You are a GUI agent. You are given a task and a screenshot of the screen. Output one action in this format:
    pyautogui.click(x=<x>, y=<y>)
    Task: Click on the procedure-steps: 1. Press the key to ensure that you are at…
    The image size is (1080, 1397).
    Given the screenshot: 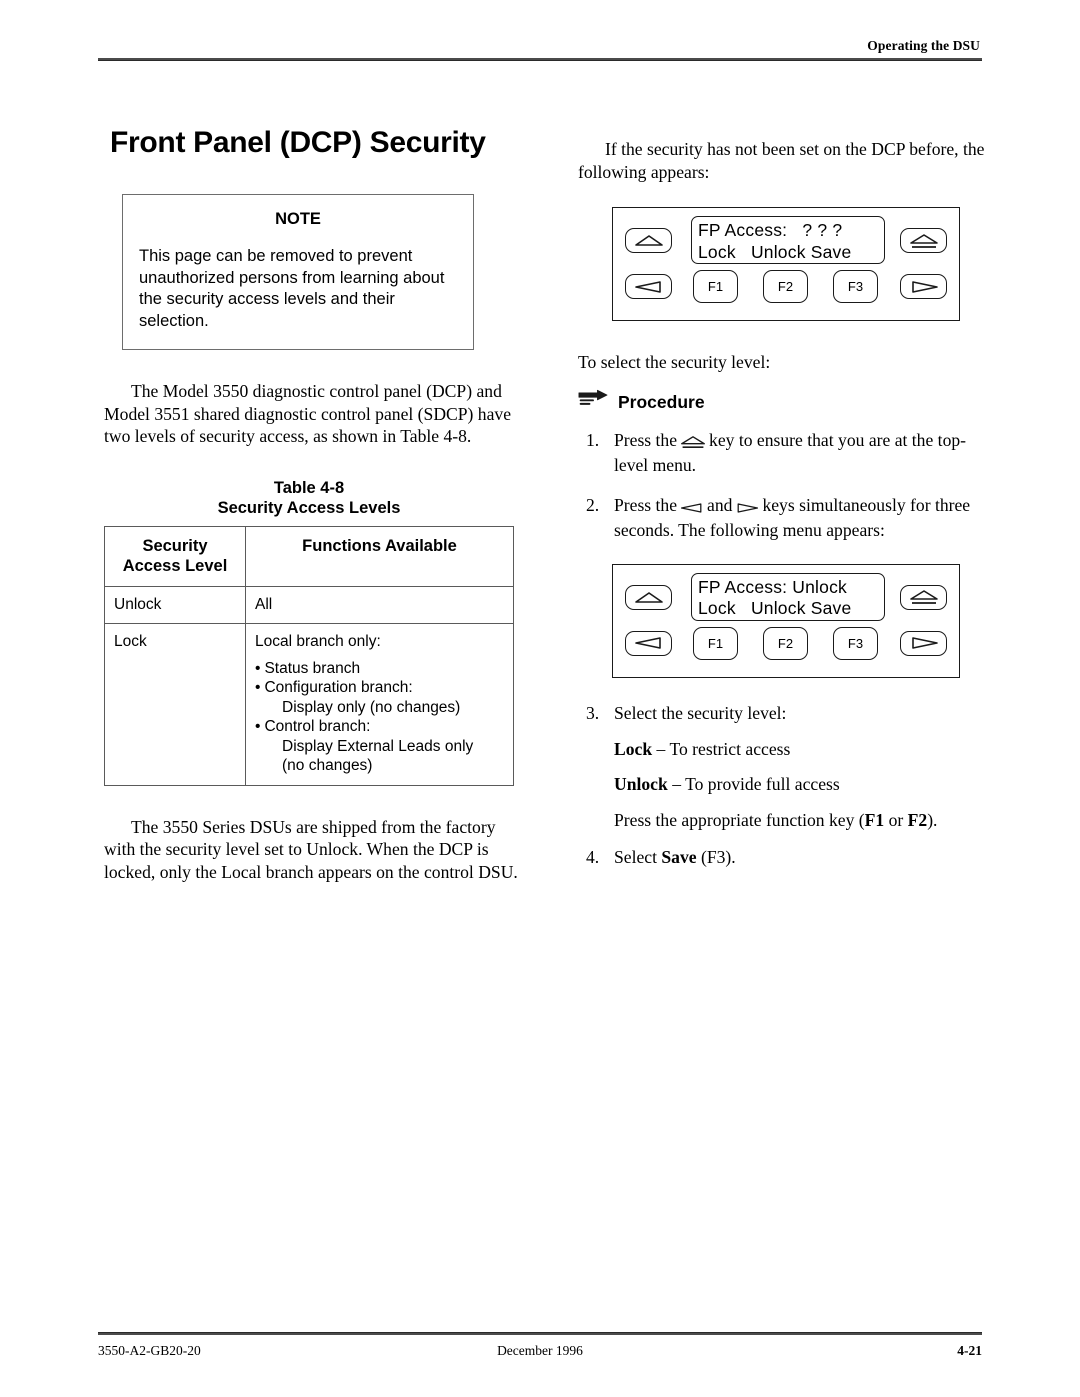 What is the action you would take?
    pyautogui.click(x=784, y=485)
    